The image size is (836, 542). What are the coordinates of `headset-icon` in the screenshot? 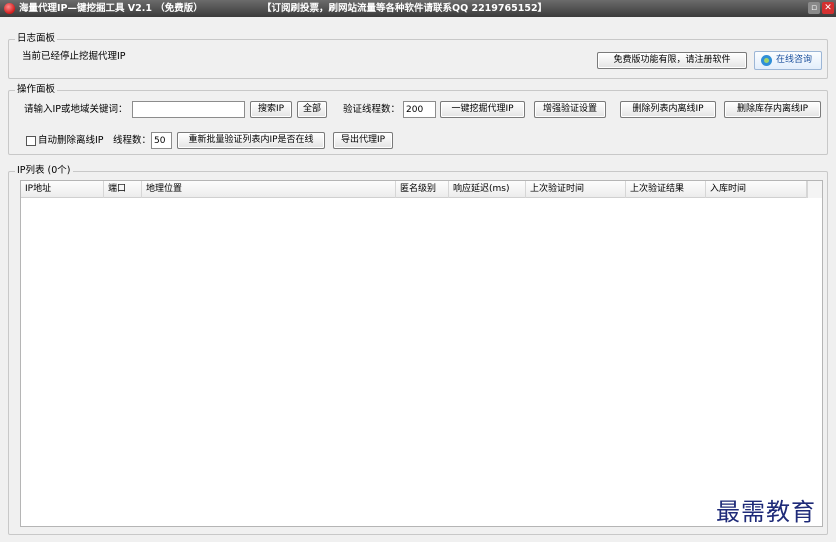 It's located at (766, 60).